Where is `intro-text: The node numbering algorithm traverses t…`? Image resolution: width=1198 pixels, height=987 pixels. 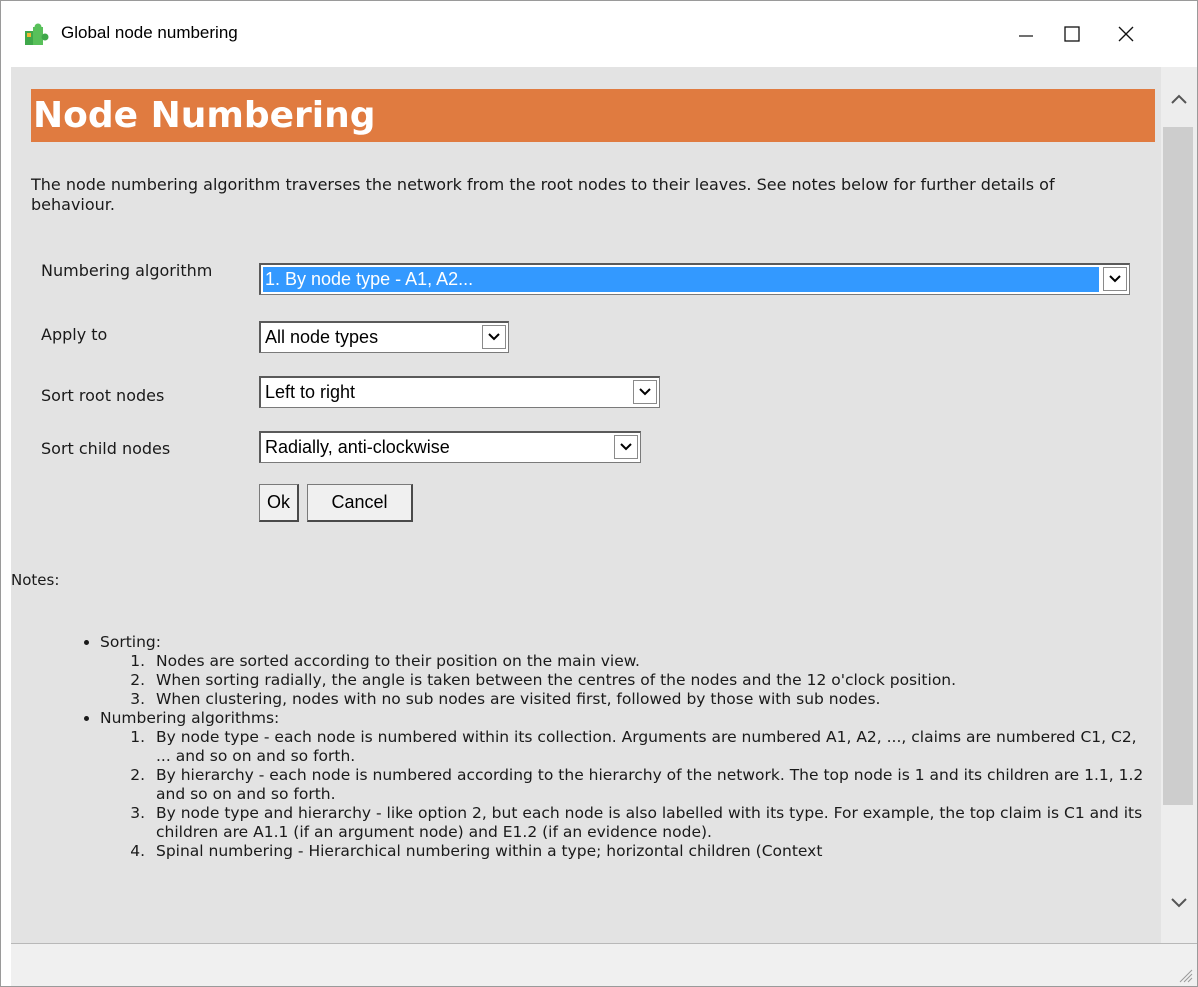 intro-text: The node numbering algorithm traverses t… is located at coordinates (543, 194).